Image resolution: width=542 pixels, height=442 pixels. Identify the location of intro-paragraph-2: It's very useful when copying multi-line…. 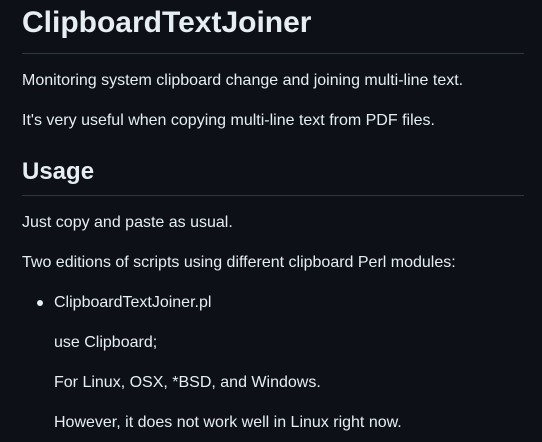
(228, 120).